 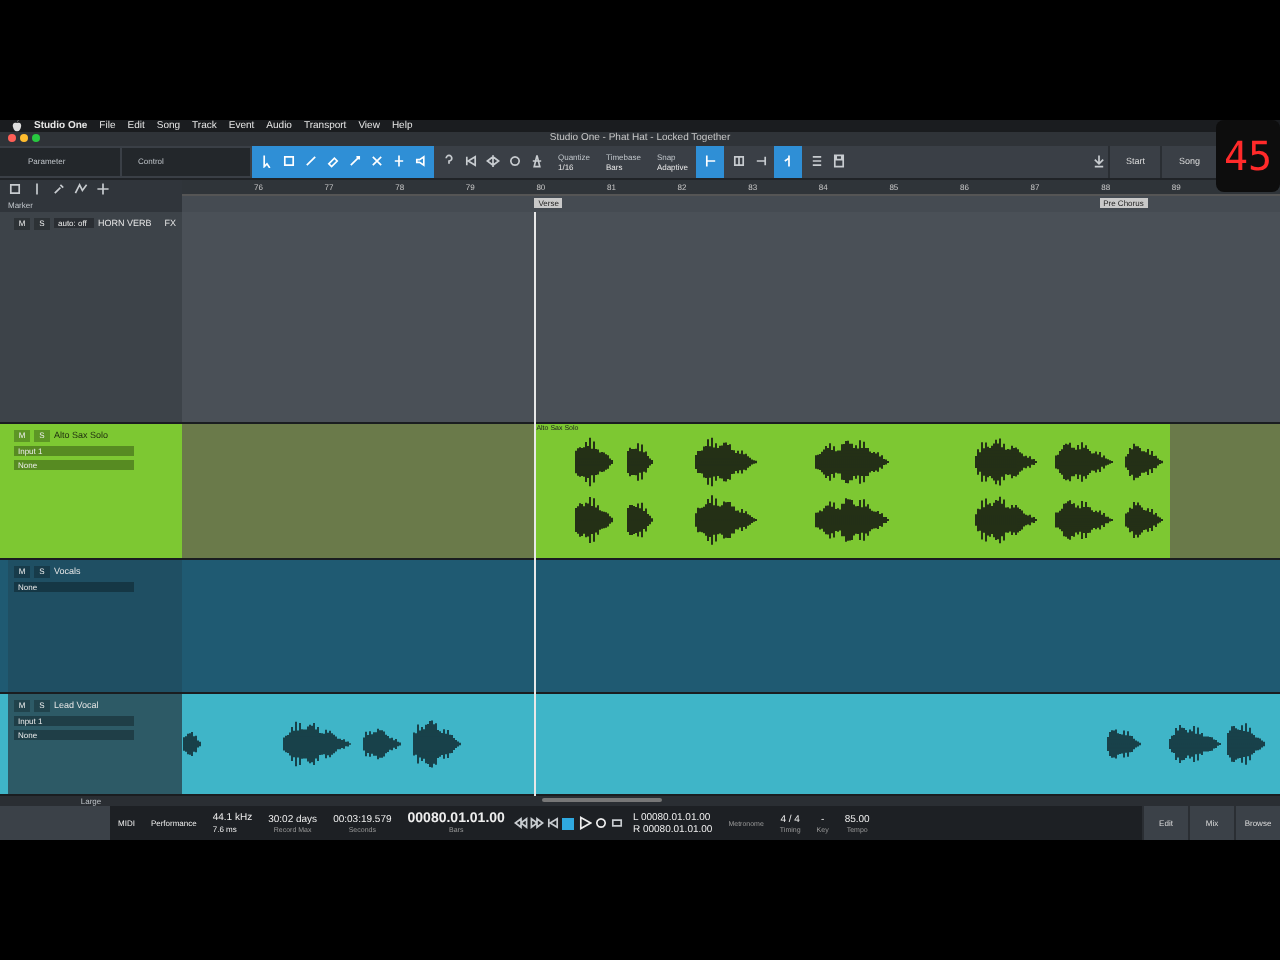 I want to click on close-button, so click(x=12, y=138).